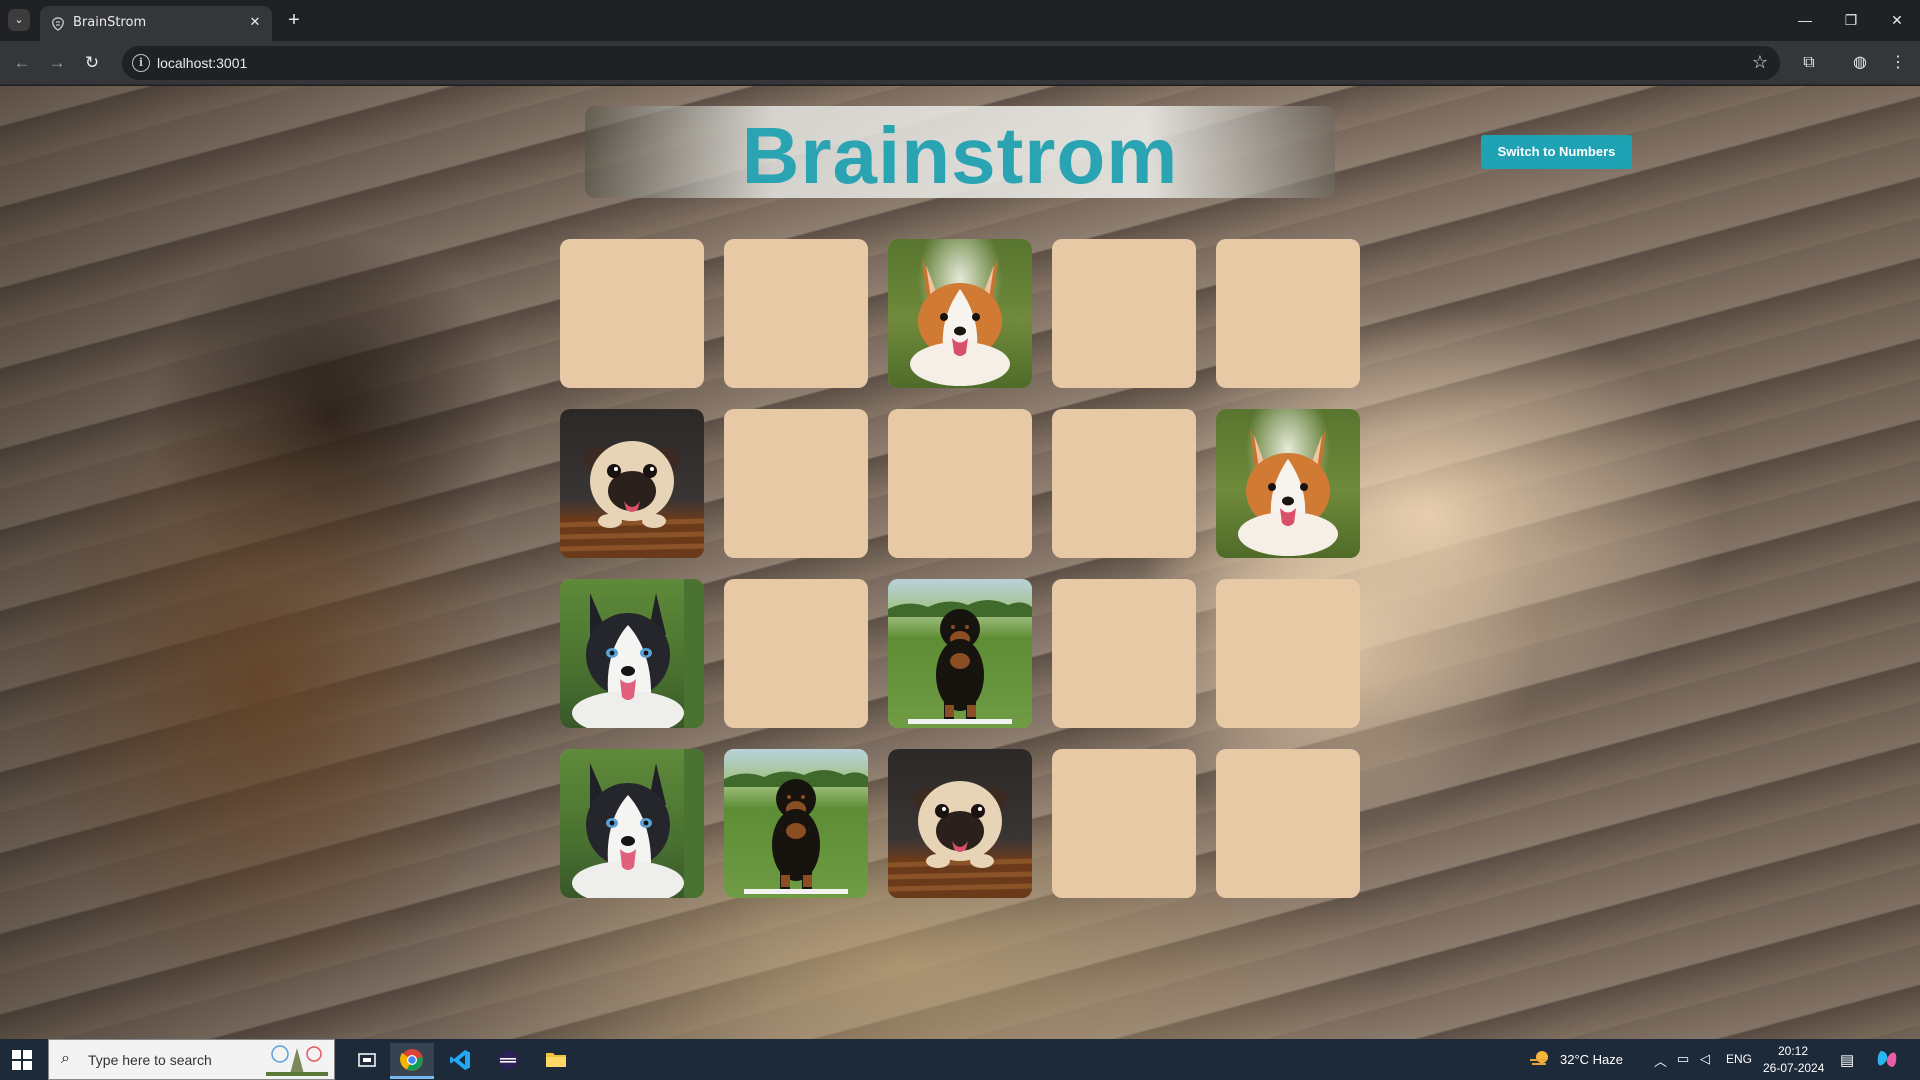 The width and height of the screenshot is (1920, 1080). I want to click on search-icon: ⌕, so click(65, 1058).